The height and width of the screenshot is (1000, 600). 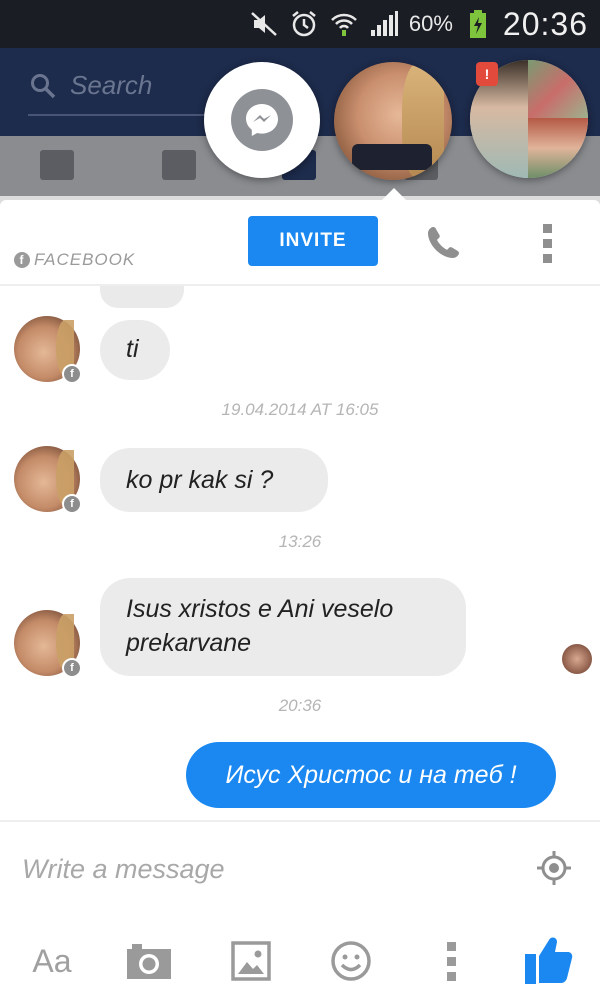 I want to click on group-photo-top-right, so click(x=558, y=89).